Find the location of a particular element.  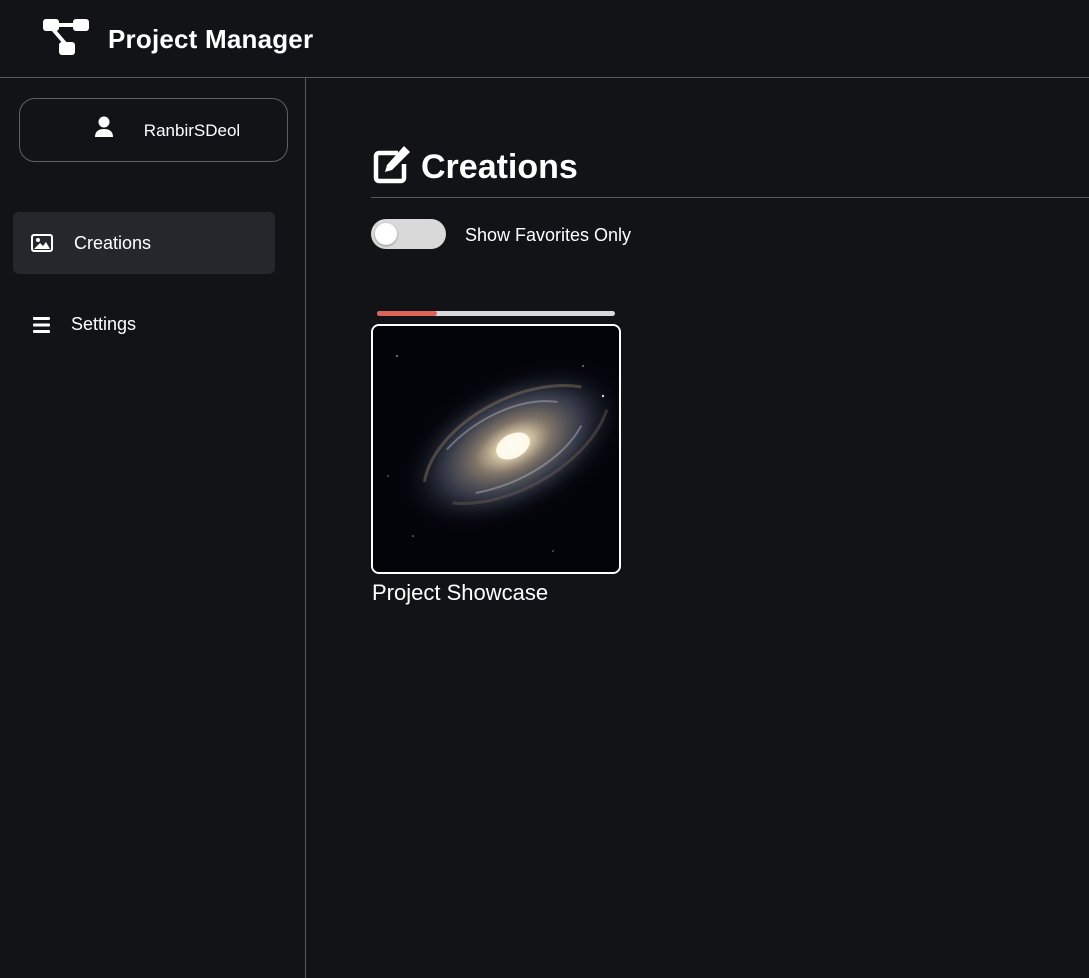

favorites-toggle-label: Show Favorites Only is located at coordinates (548, 235).